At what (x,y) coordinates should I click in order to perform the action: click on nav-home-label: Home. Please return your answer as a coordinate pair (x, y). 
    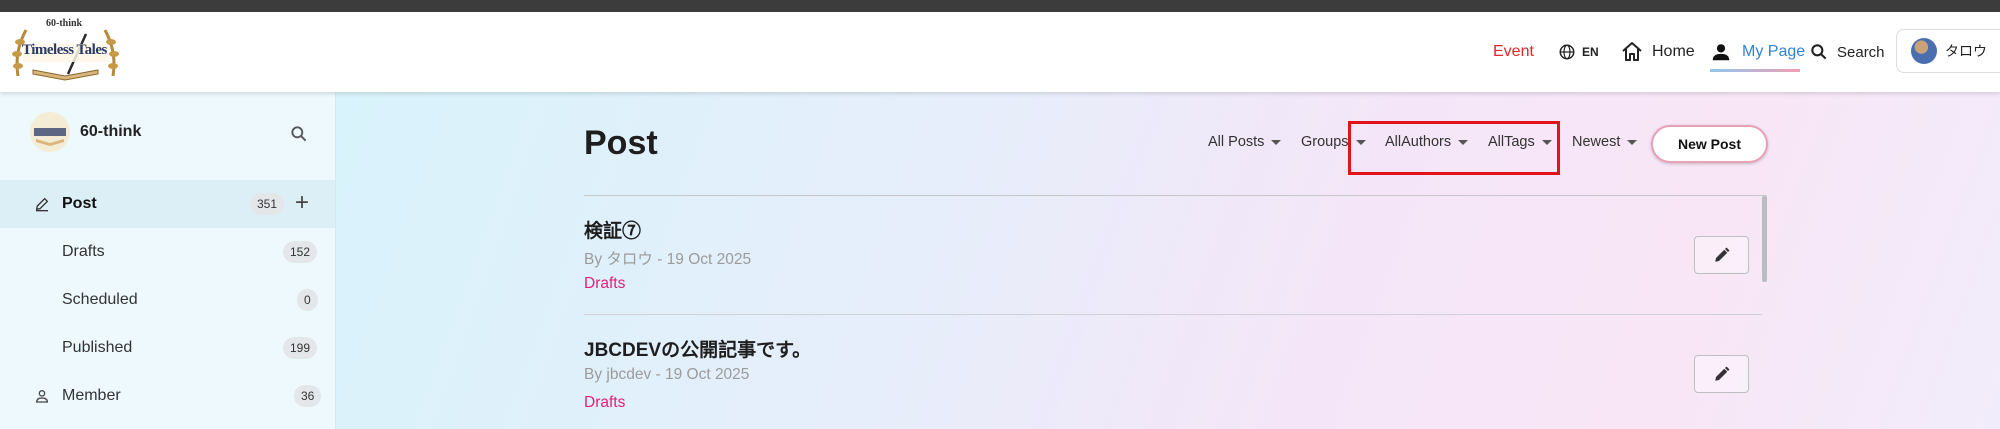
    Looking at the image, I should click on (1673, 51).